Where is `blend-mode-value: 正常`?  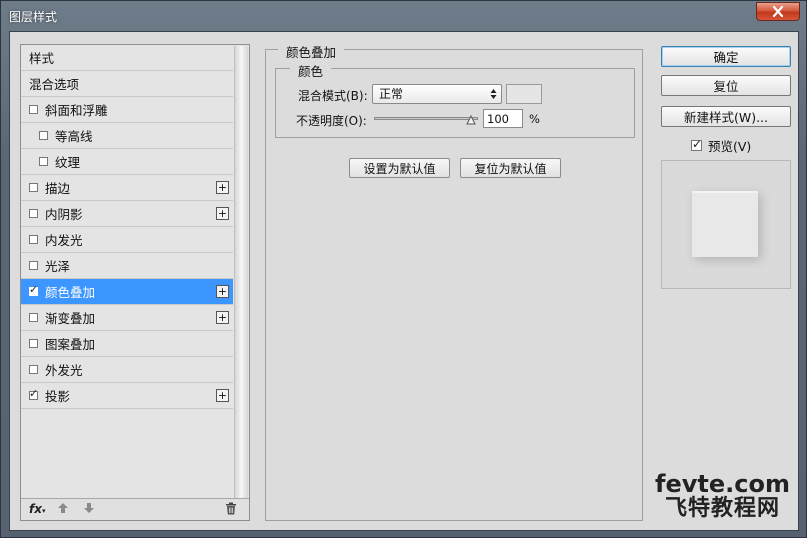
blend-mode-value: 正常 is located at coordinates (391, 94).